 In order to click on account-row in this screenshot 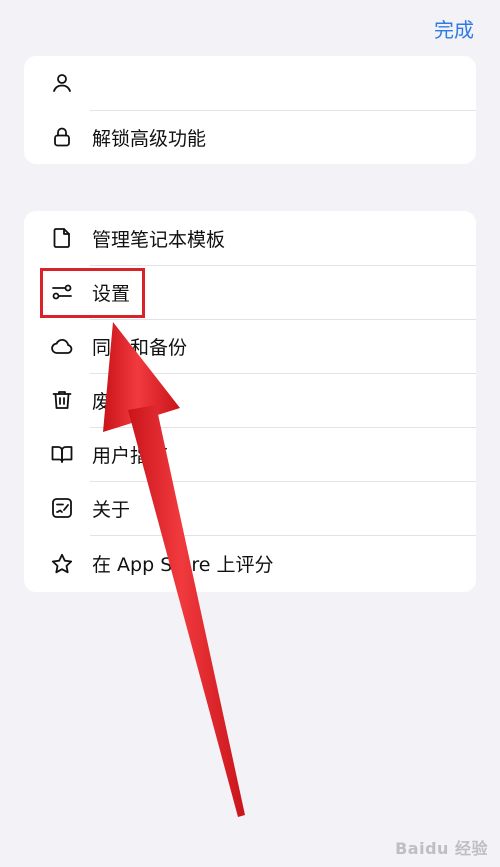, I will do `click(250, 83)`.